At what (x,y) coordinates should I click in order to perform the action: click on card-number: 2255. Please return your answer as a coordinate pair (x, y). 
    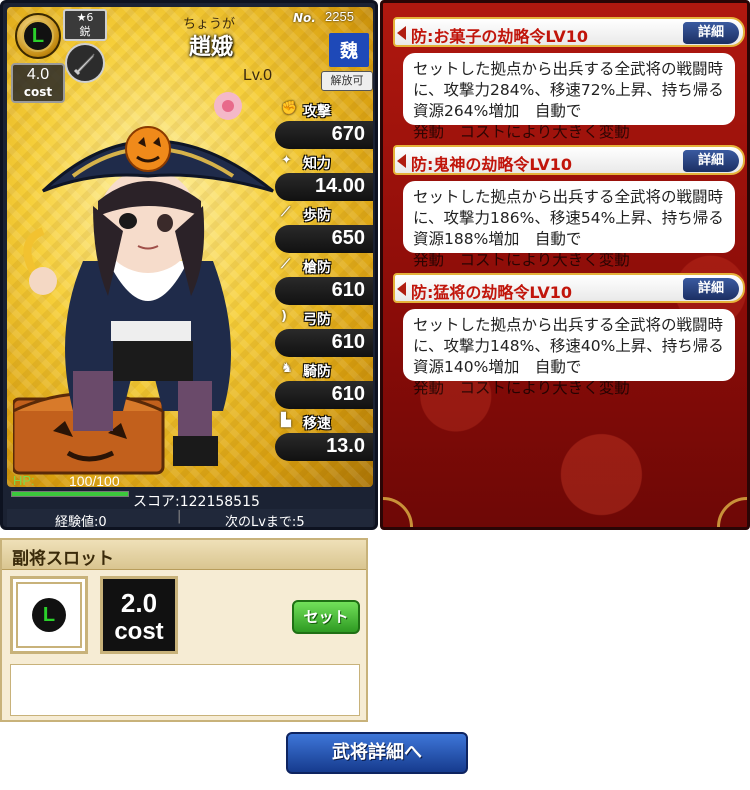
    Looking at the image, I should click on (339, 16).